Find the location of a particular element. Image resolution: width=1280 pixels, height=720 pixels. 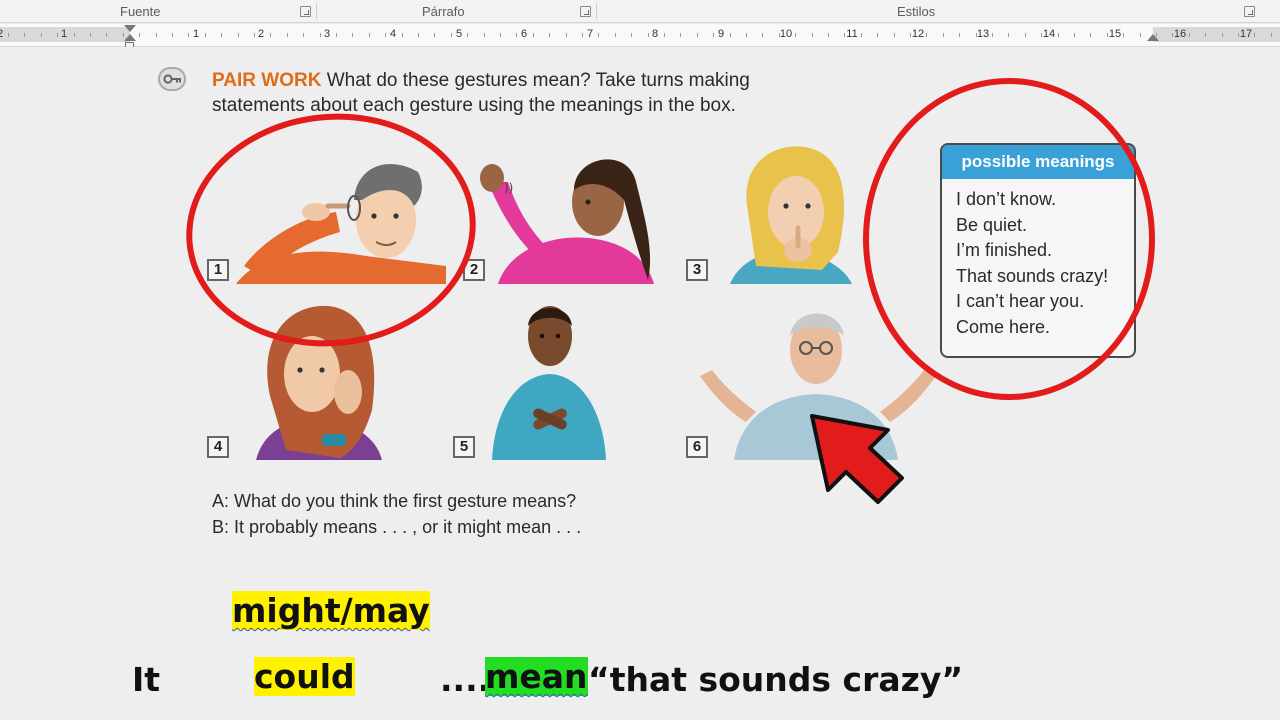

gesture-number-5: 5 is located at coordinates (464, 447).